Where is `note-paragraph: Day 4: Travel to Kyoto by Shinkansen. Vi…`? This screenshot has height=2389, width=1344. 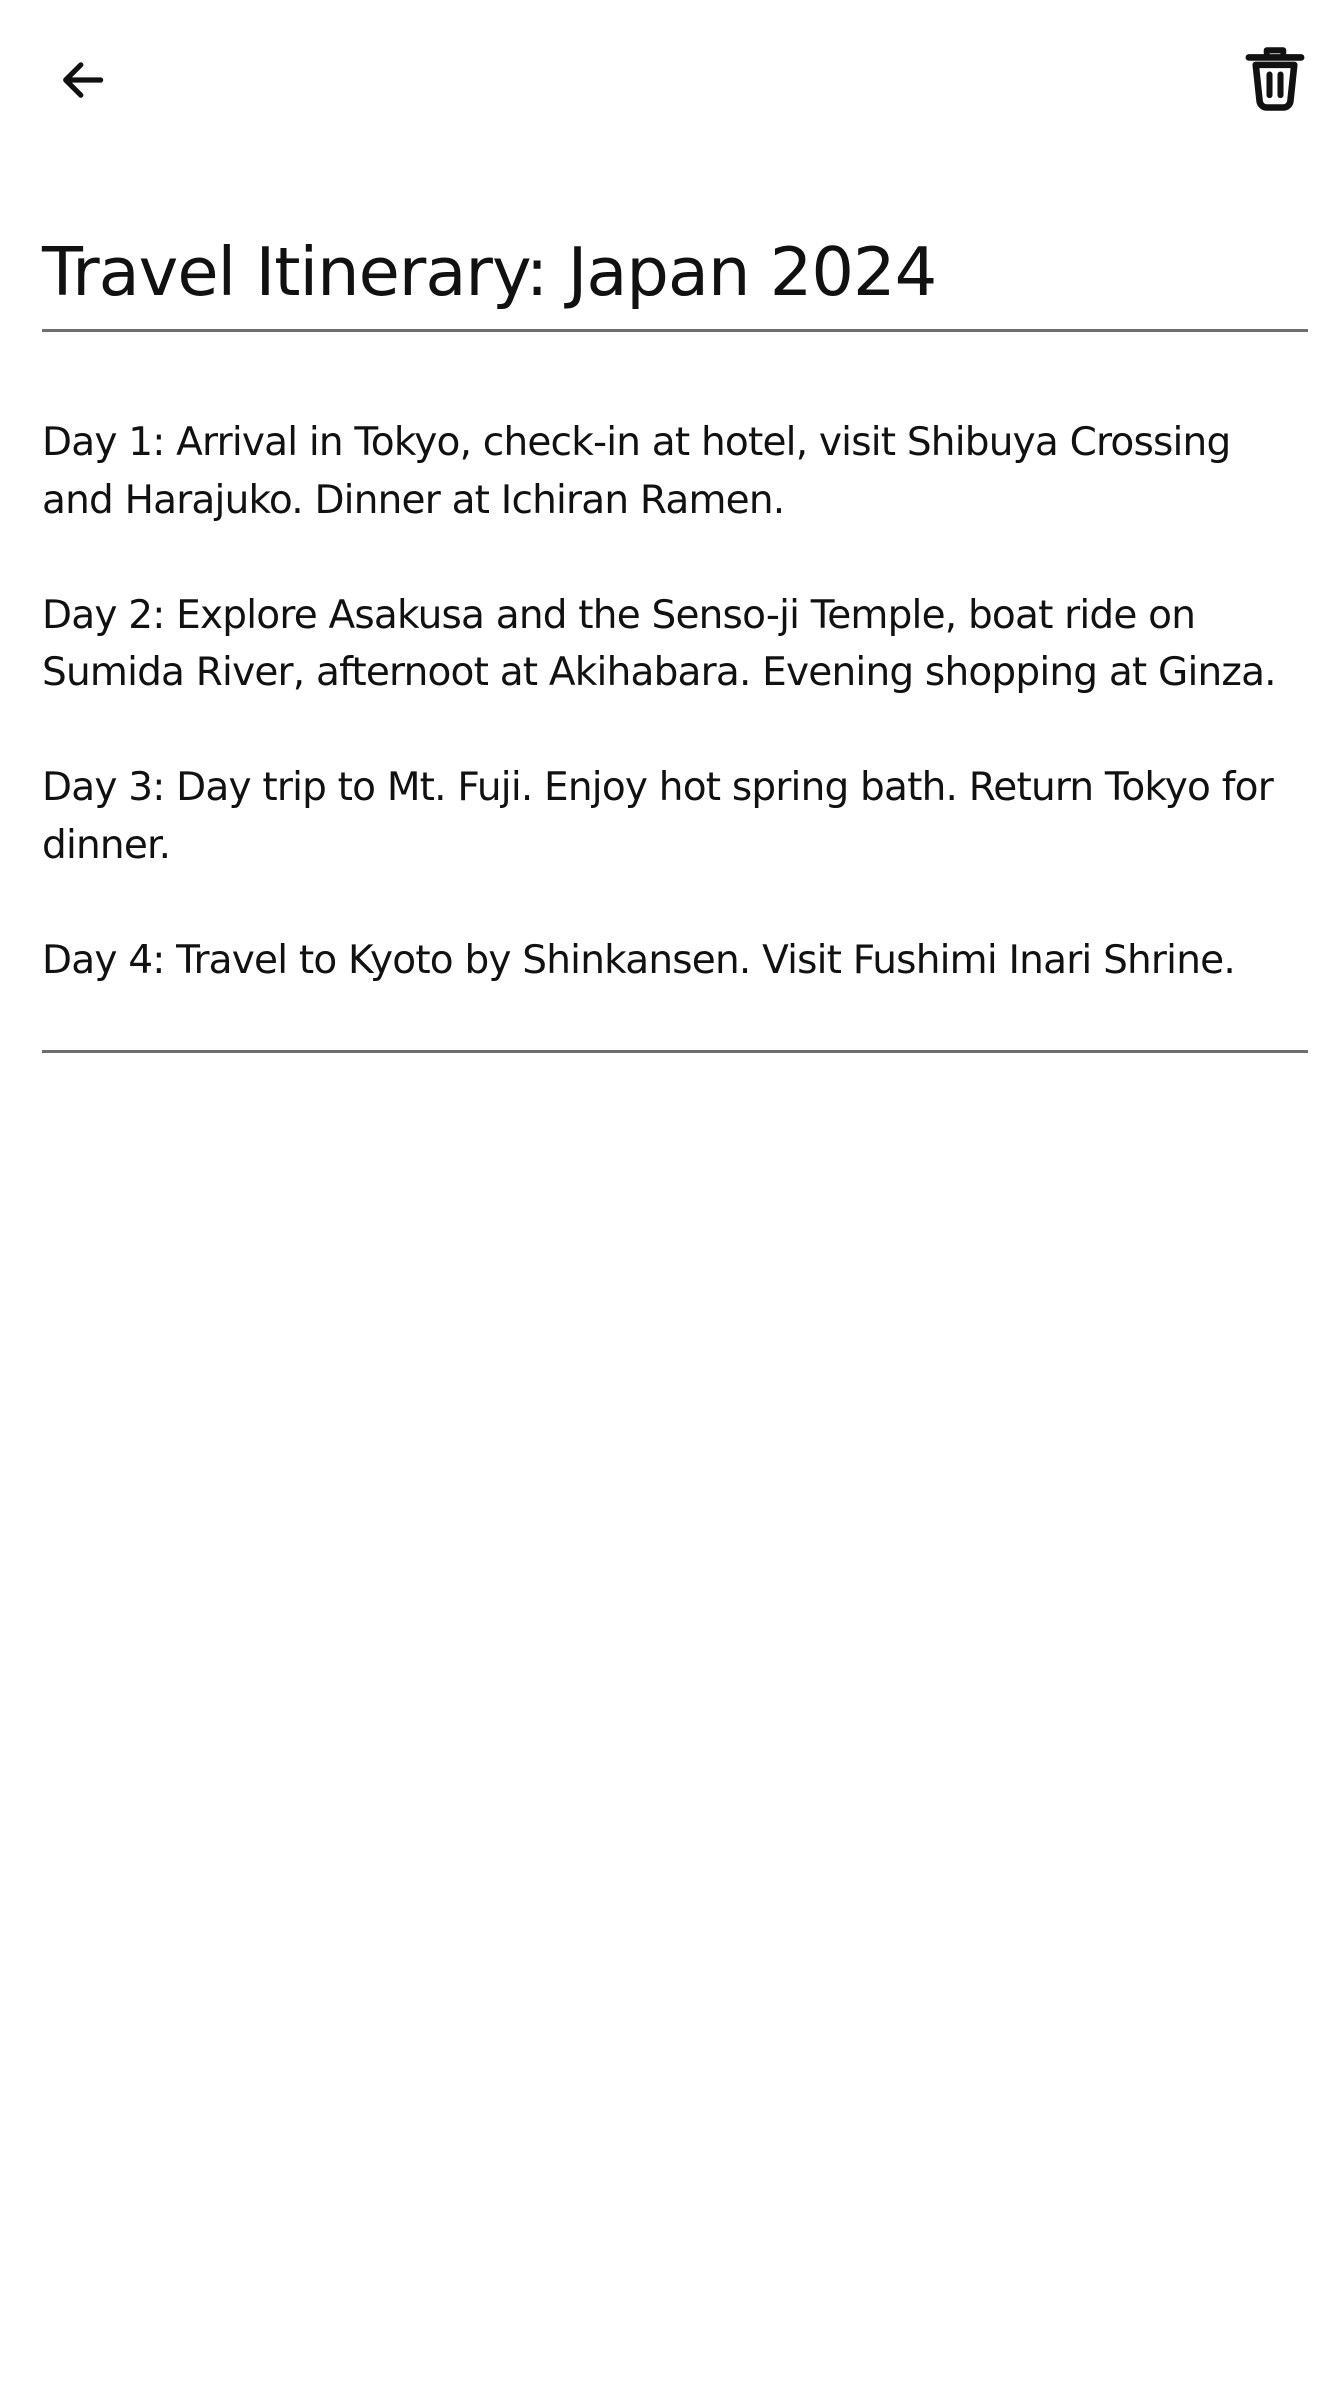 note-paragraph: Day 4: Travel to Kyoto by Shinkansen. Vi… is located at coordinates (639, 960).